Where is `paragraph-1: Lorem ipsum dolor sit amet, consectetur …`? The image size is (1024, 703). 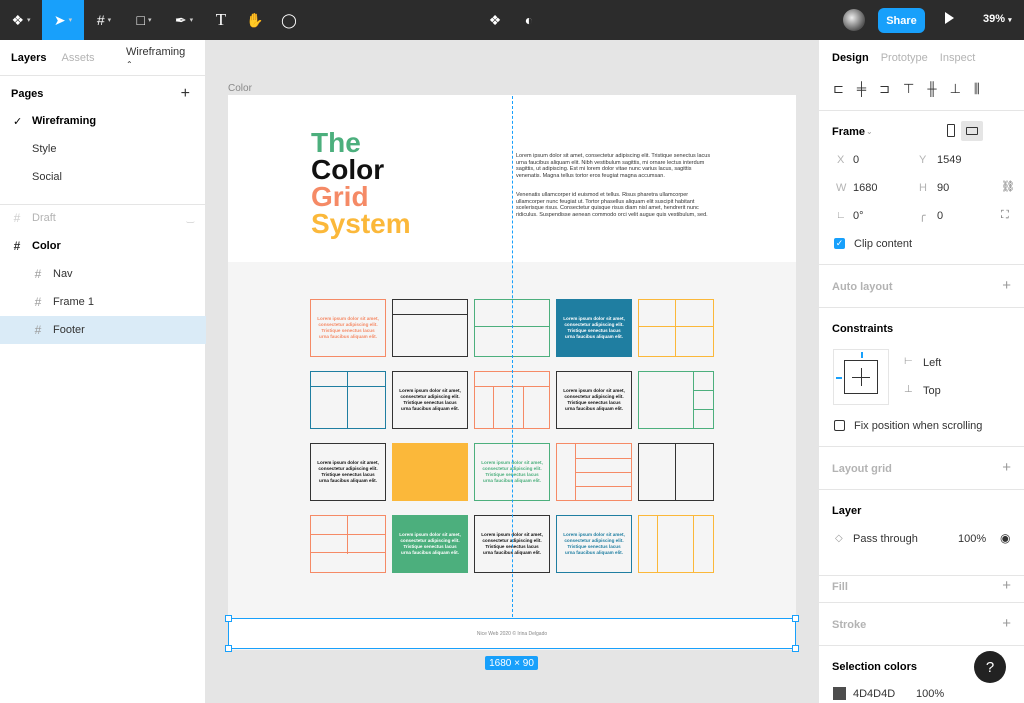
paragraph-1: Lorem ipsum dolor sit amet, consectetur … is located at coordinates (613, 166).